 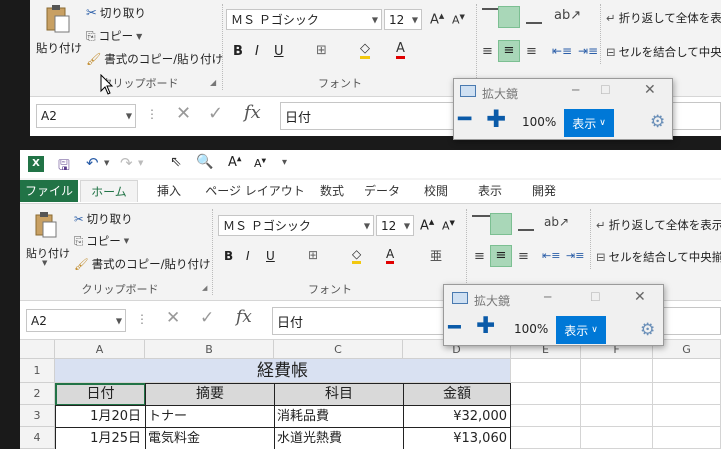 What do you see at coordinates (169, 191) in the screenshot?
I see `tab-insert: 挿入` at bounding box center [169, 191].